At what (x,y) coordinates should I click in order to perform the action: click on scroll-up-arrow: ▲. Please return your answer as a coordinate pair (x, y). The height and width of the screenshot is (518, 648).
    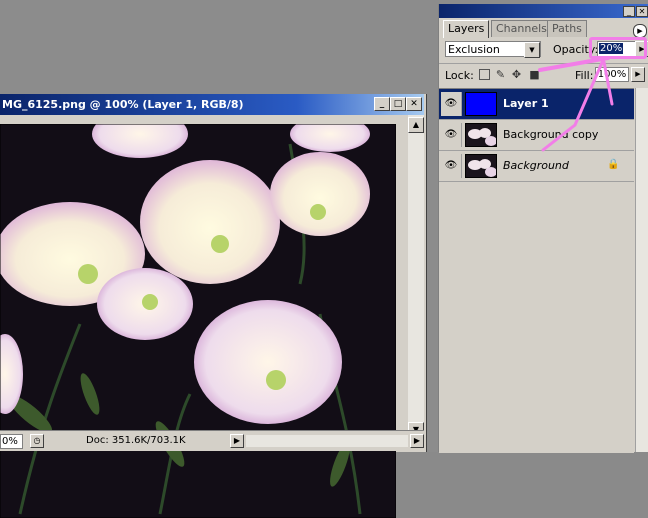
    Looking at the image, I should click on (416, 125).